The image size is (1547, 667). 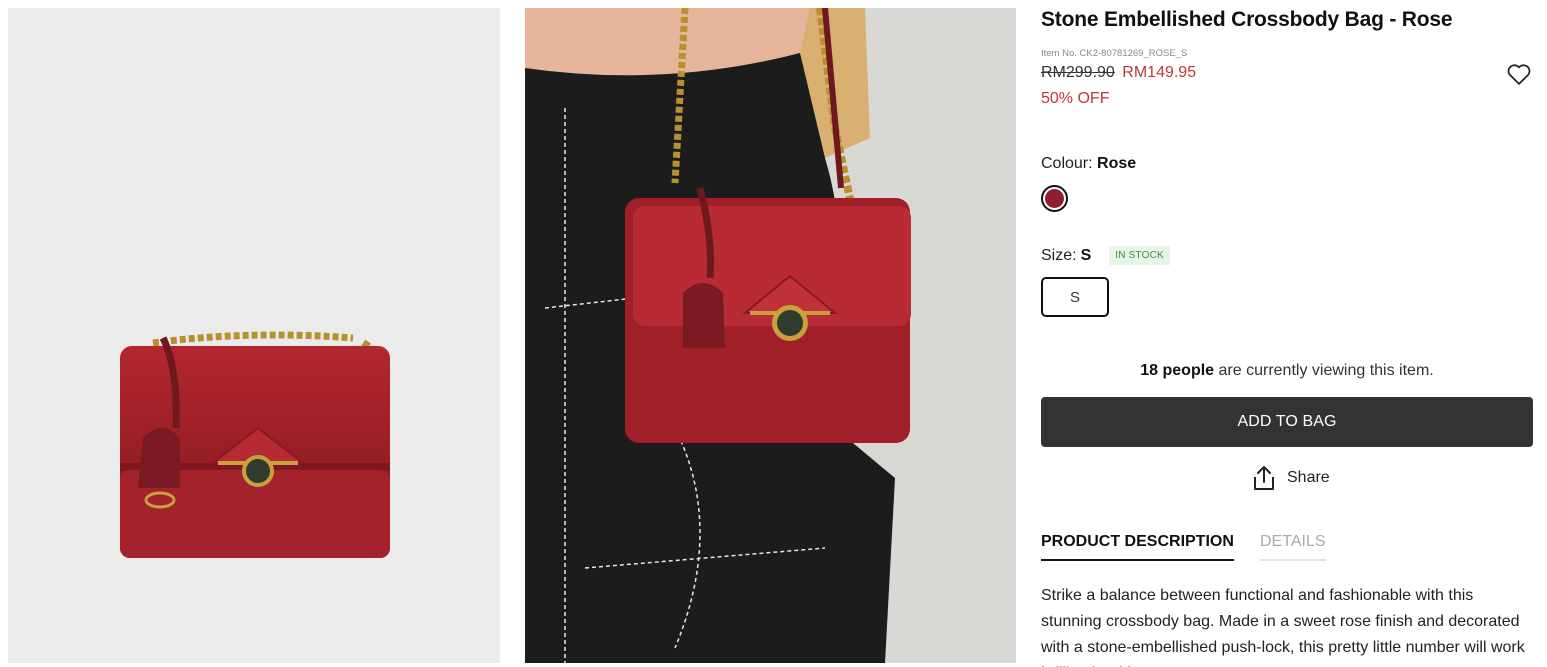 I want to click on wishlist-button, so click(x=1519, y=74).